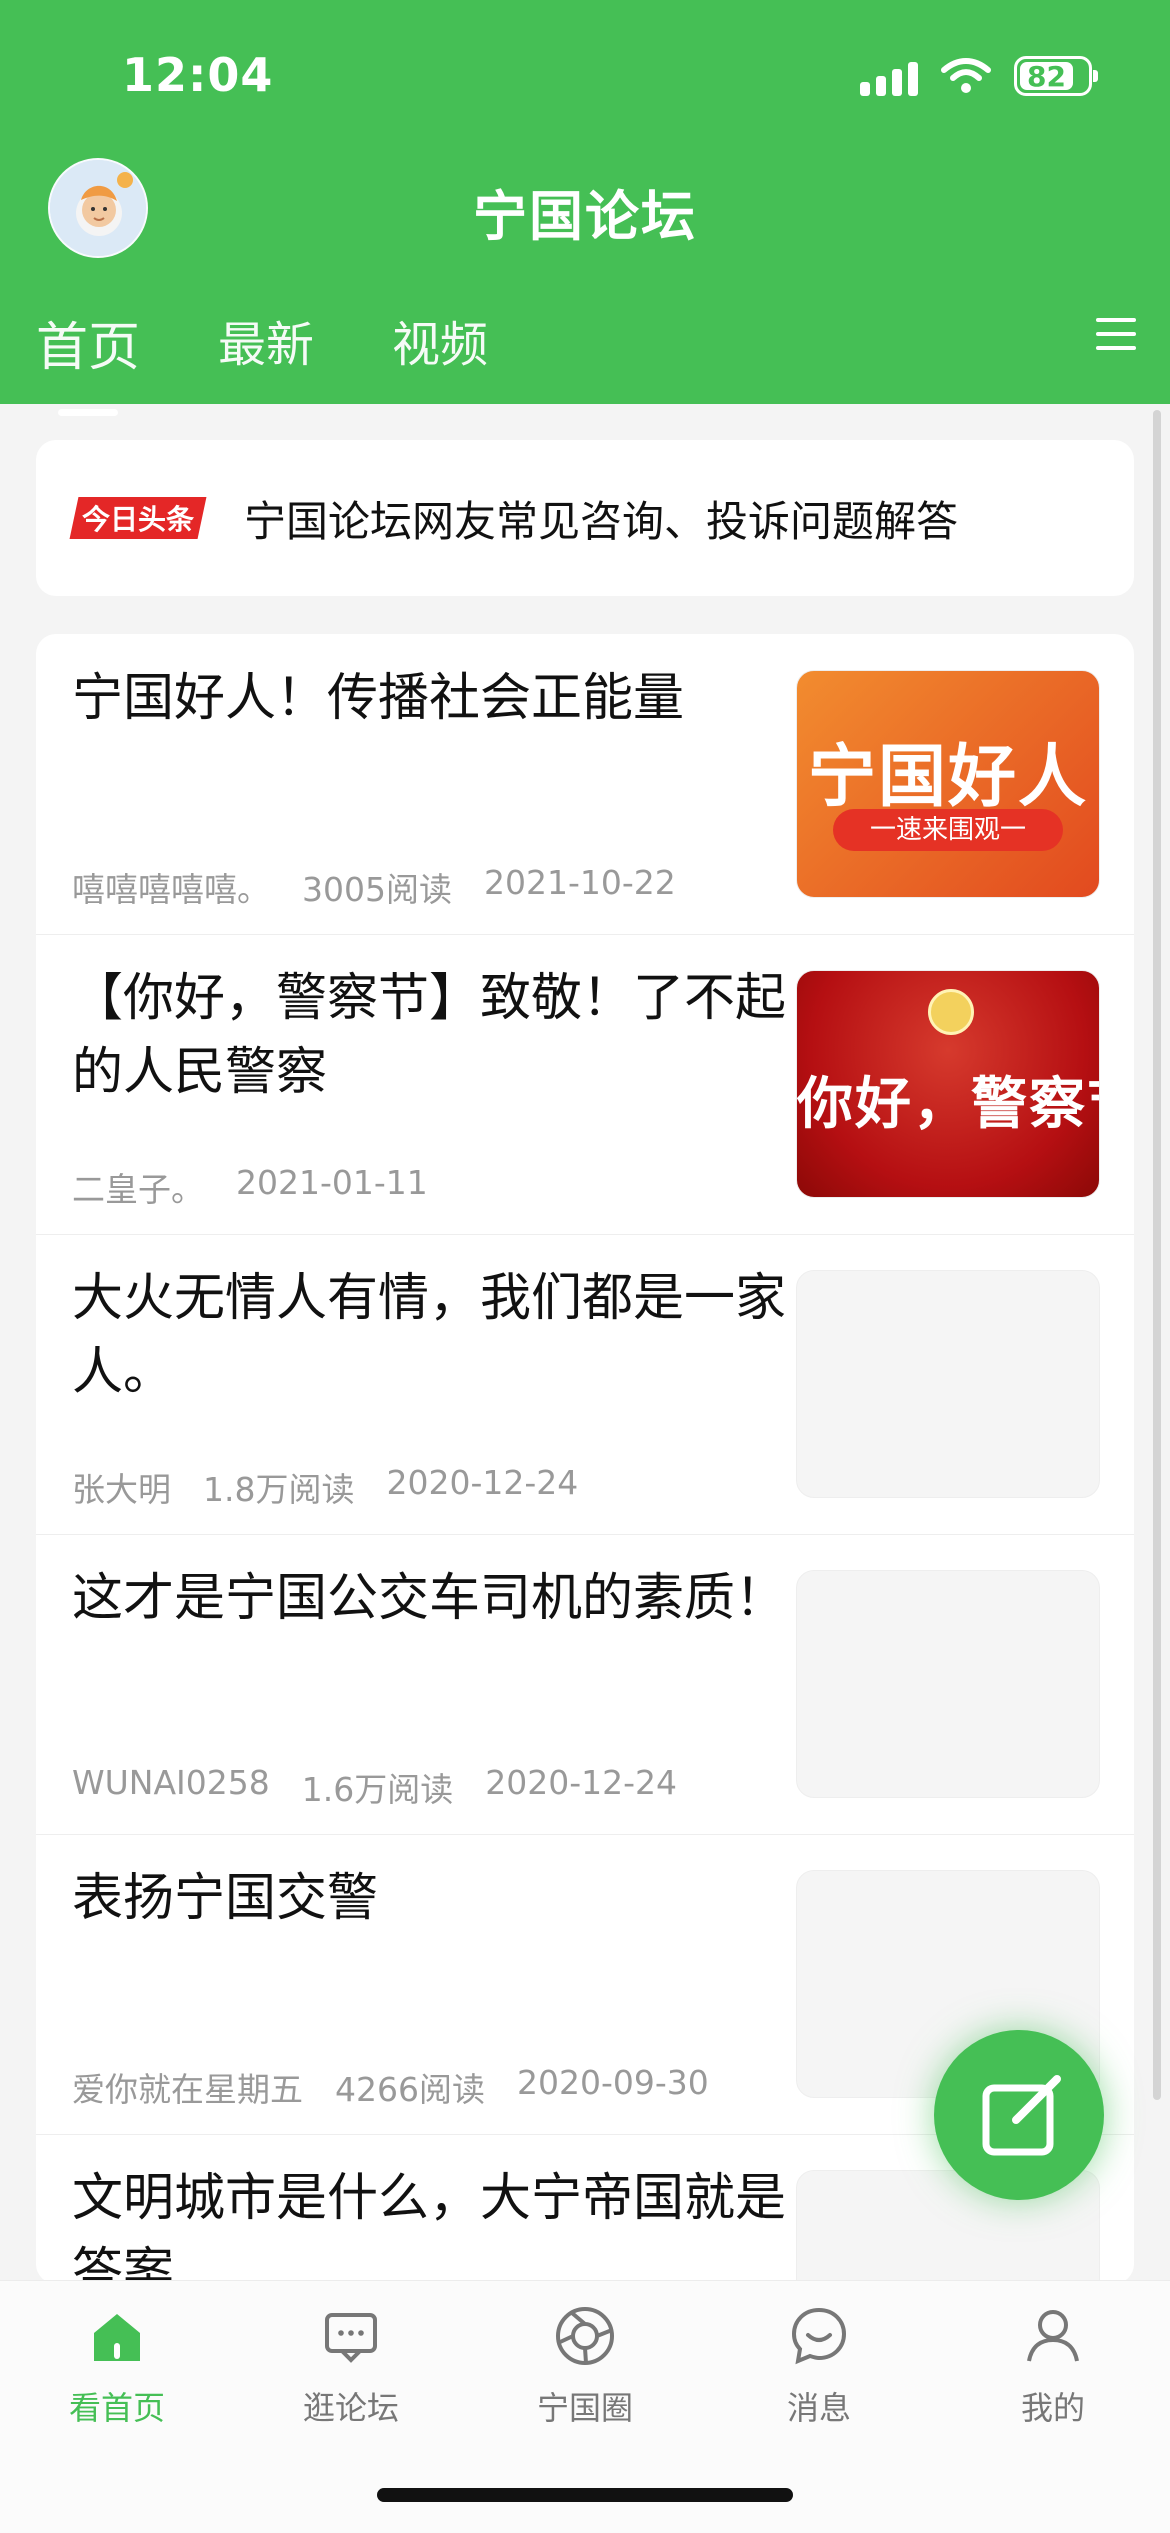  I want to click on post-author: 爱你就在星期五, so click(187, 2089).